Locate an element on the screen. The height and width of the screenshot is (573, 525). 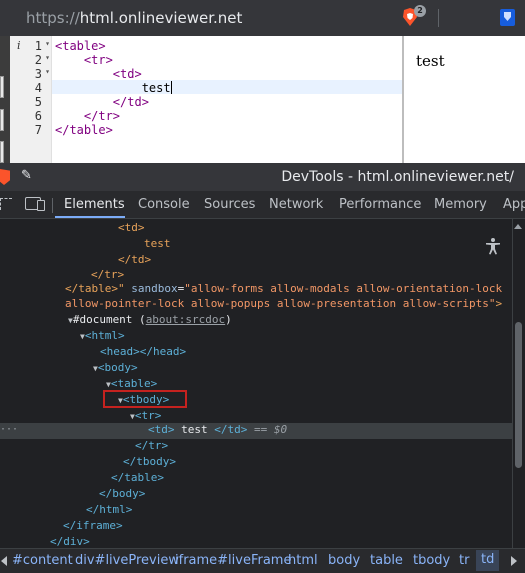
tree-node: ▼<body> is located at coordinates (256, 369).